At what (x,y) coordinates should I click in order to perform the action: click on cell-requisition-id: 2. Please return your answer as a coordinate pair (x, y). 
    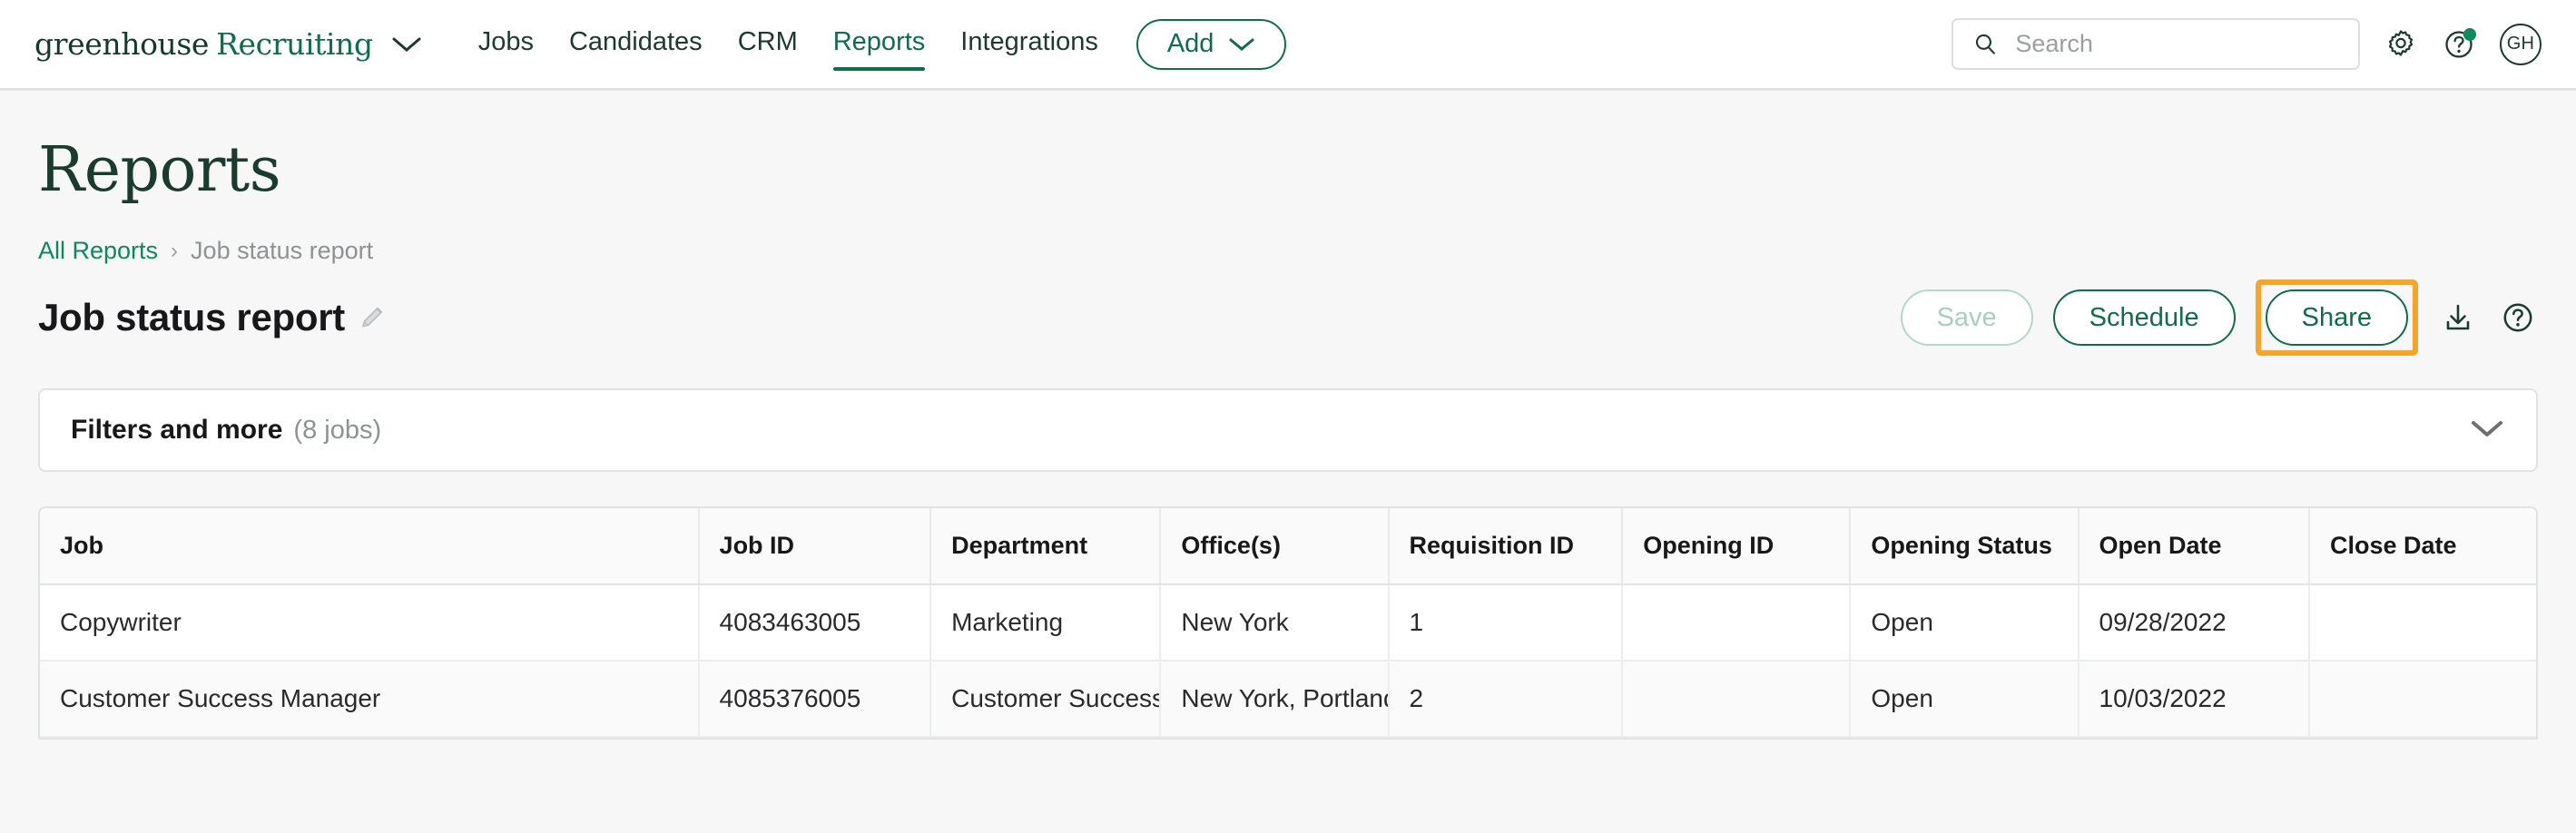
    Looking at the image, I should click on (1506, 699).